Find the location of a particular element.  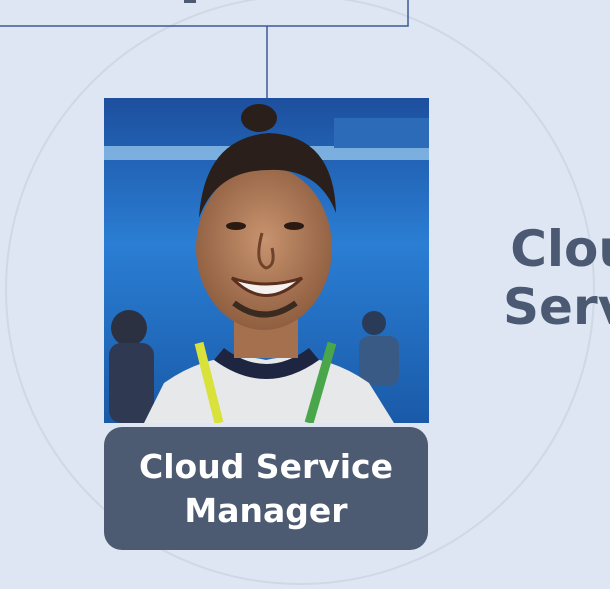

side-label: Cloud Servic is located at coordinates (525, 278).